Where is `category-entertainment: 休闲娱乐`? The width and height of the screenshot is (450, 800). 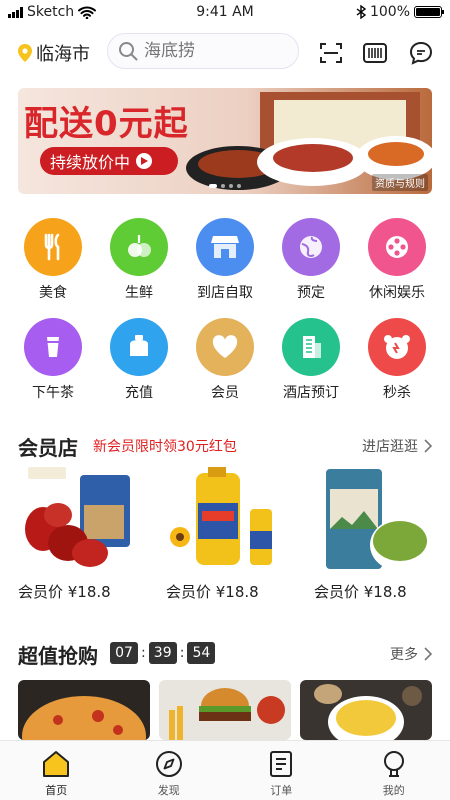 category-entertainment: 休闲娱乐 is located at coordinates (397, 260).